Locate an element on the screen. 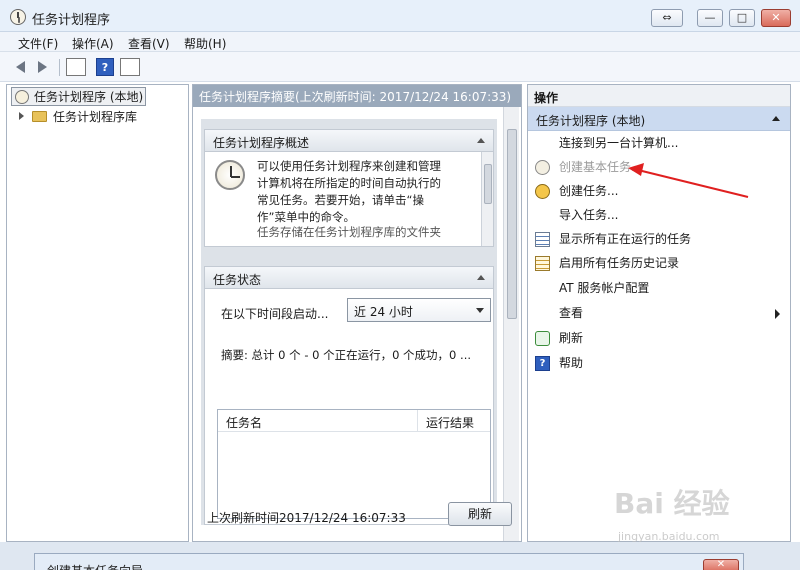 Image resolution: width=800 pixels, height=570 pixels. action-refresh: 刷新 is located at coordinates (659, 339).